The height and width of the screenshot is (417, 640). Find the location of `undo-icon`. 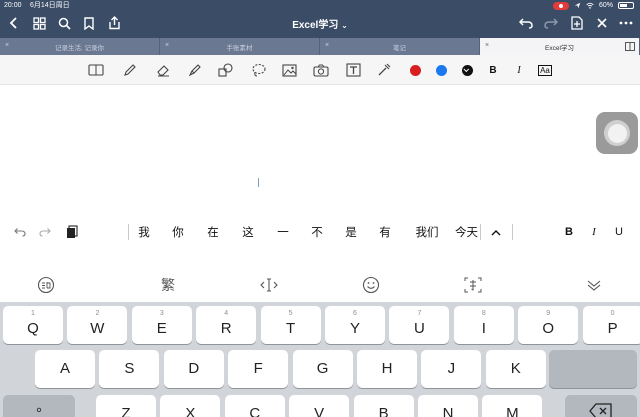

undo-icon is located at coordinates (526, 23).